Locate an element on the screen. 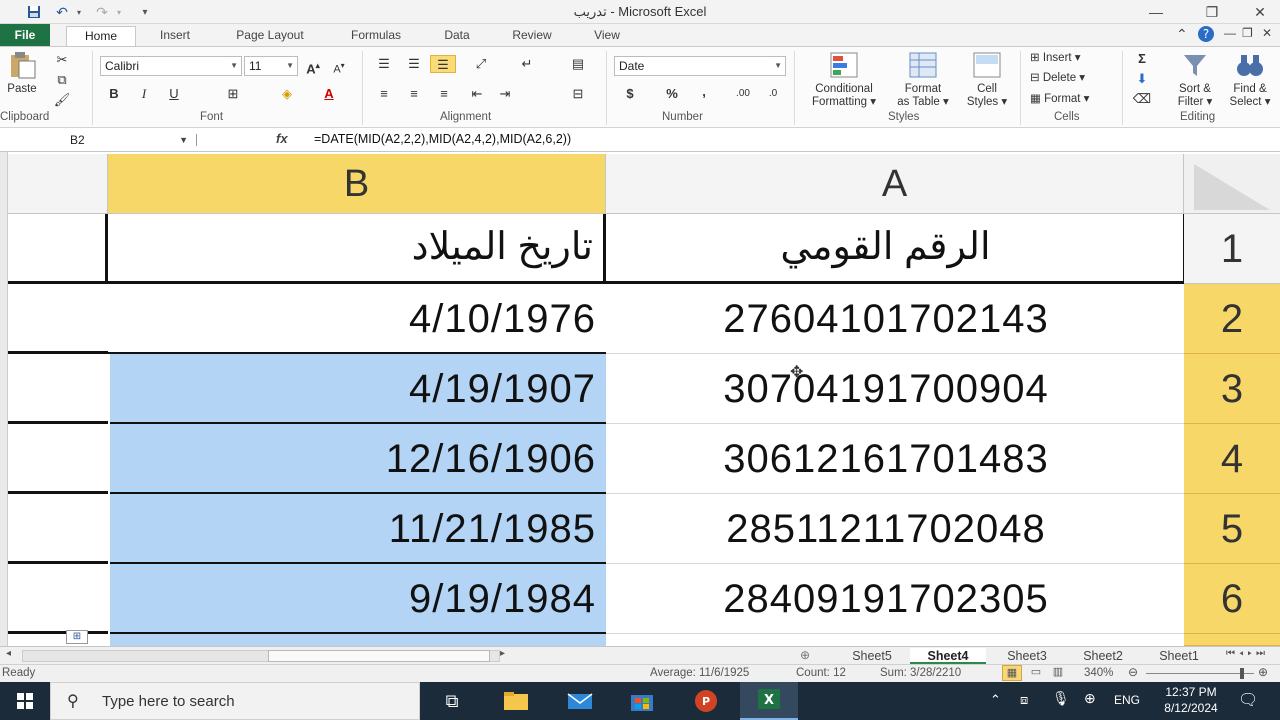 The height and width of the screenshot is (720, 1280). column-header-C is located at coordinates (58, 184).